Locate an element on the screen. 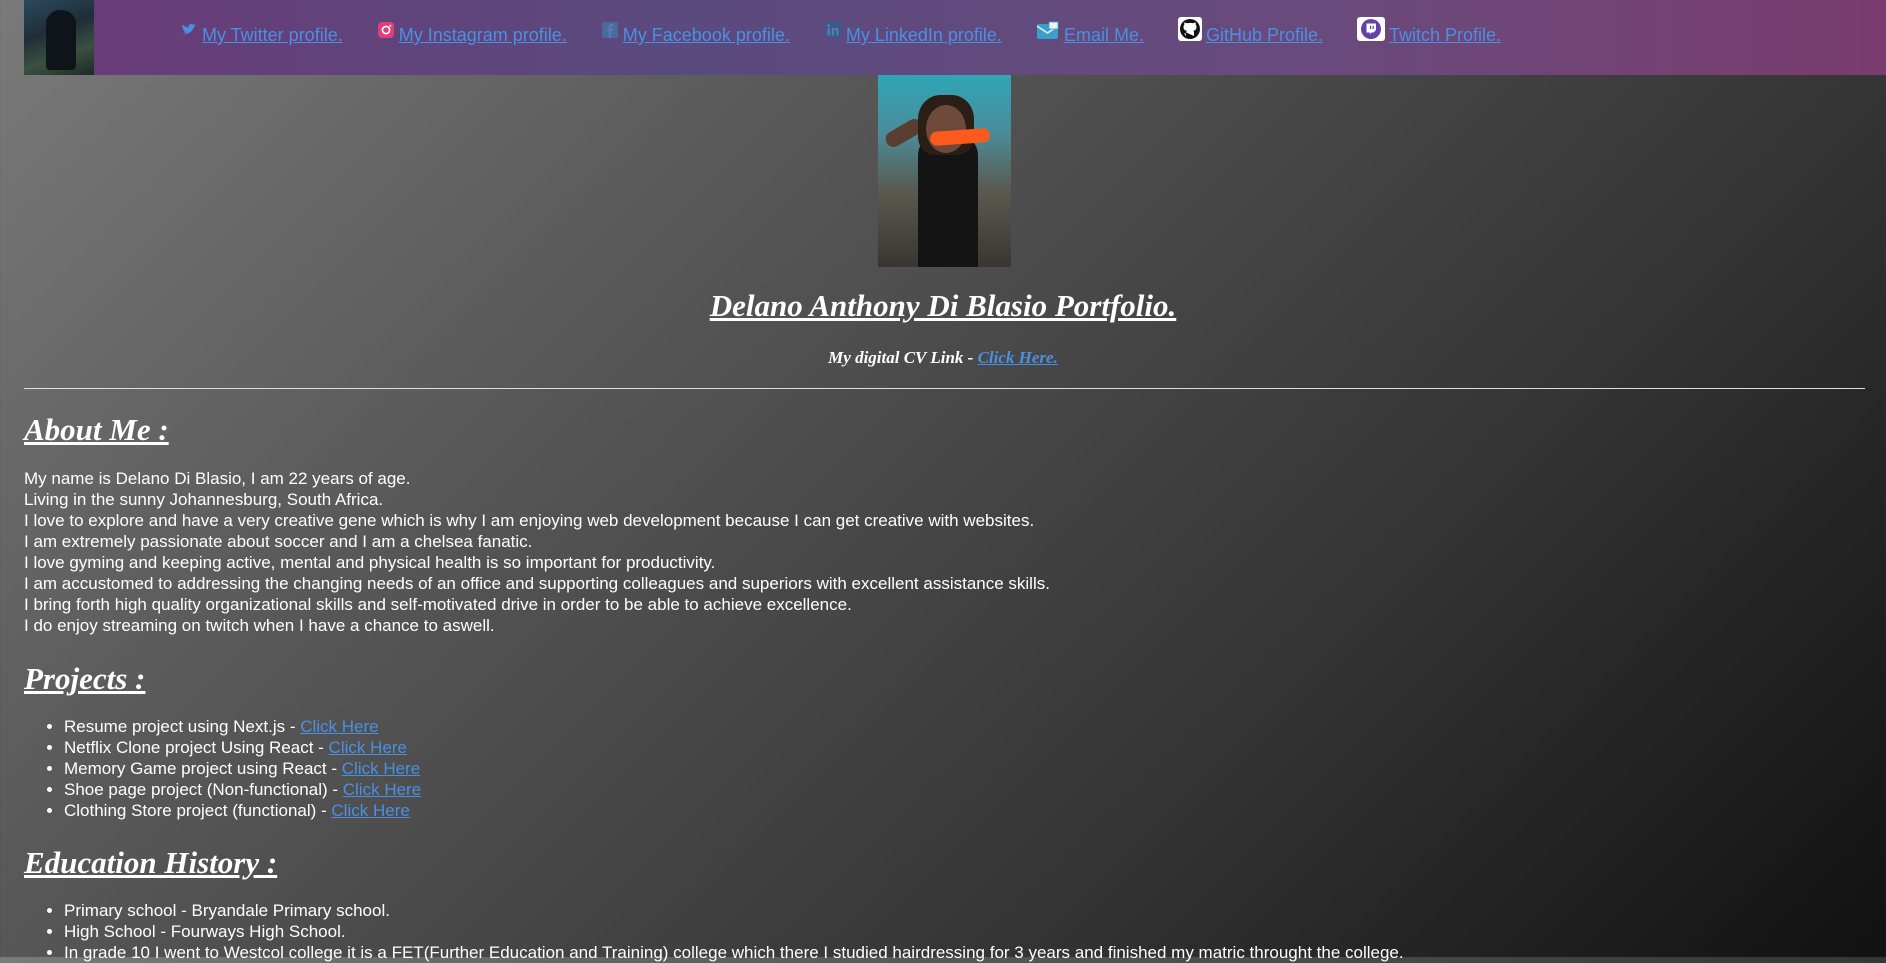  project-text: Netflix Clone project Using React - is located at coordinates (196, 747).